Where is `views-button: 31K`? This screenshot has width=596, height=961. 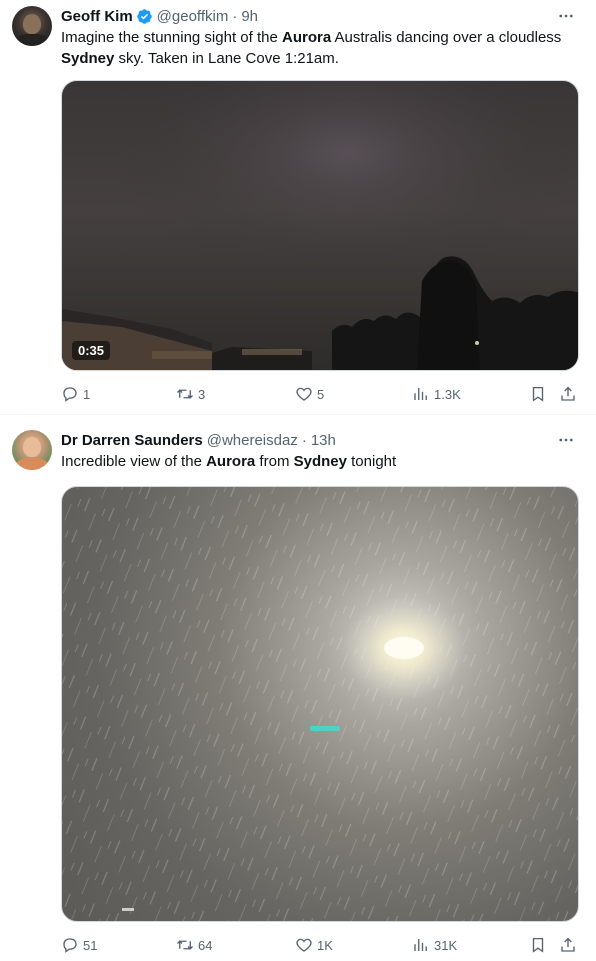
views-button: 31K is located at coordinates (434, 945).